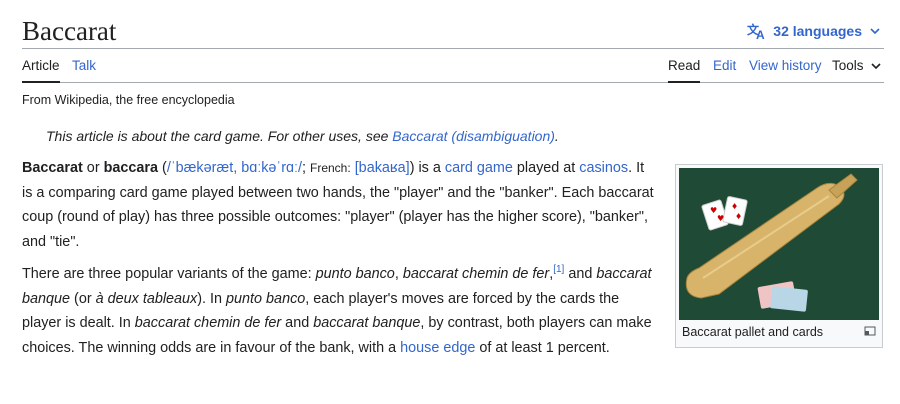 This screenshot has width=900, height=404. I want to click on text-fragment: ,, so click(398, 274).